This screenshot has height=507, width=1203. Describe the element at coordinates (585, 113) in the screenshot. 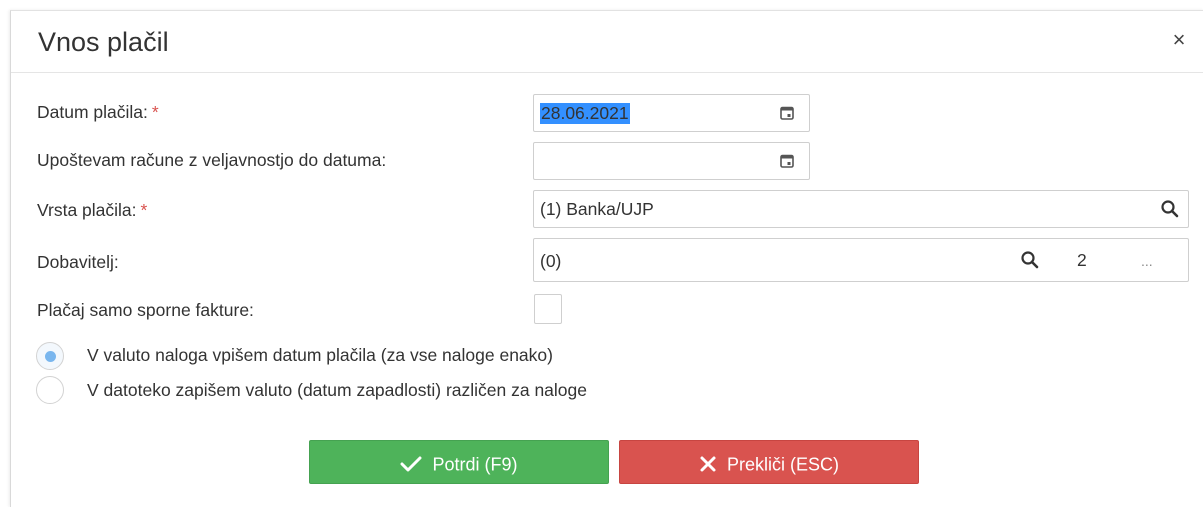

I see `payment-date-value: 28.06.2021` at that location.